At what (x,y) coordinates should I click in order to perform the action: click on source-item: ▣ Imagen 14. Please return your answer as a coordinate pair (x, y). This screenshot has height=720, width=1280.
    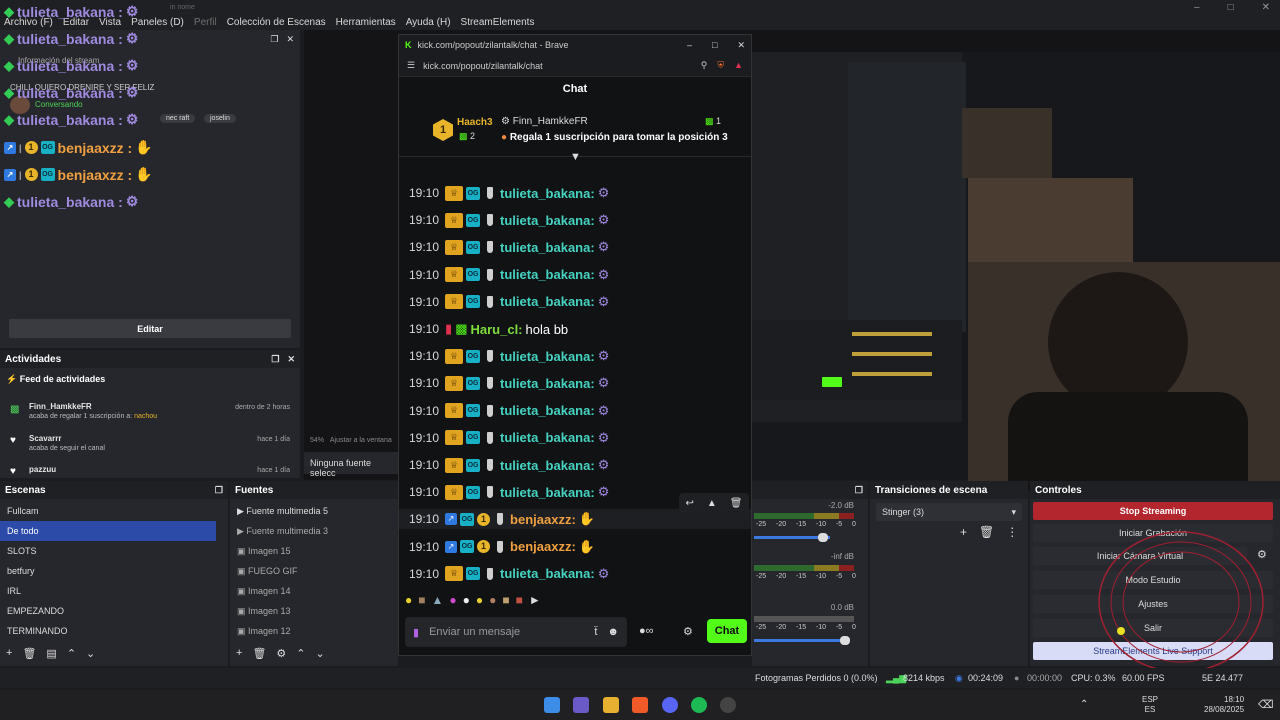
    Looking at the image, I should click on (314, 591).